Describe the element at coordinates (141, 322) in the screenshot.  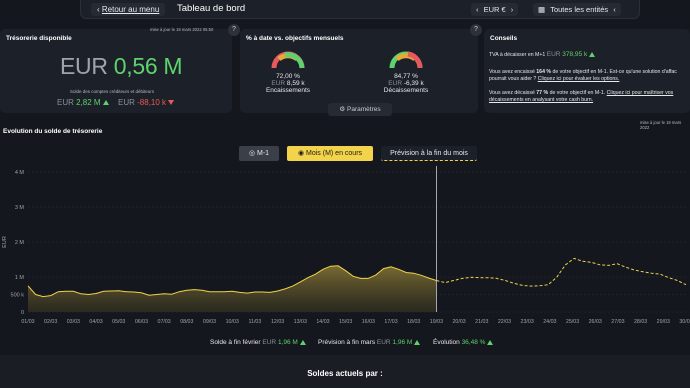
I see `x-tick-label: 06/03` at that location.